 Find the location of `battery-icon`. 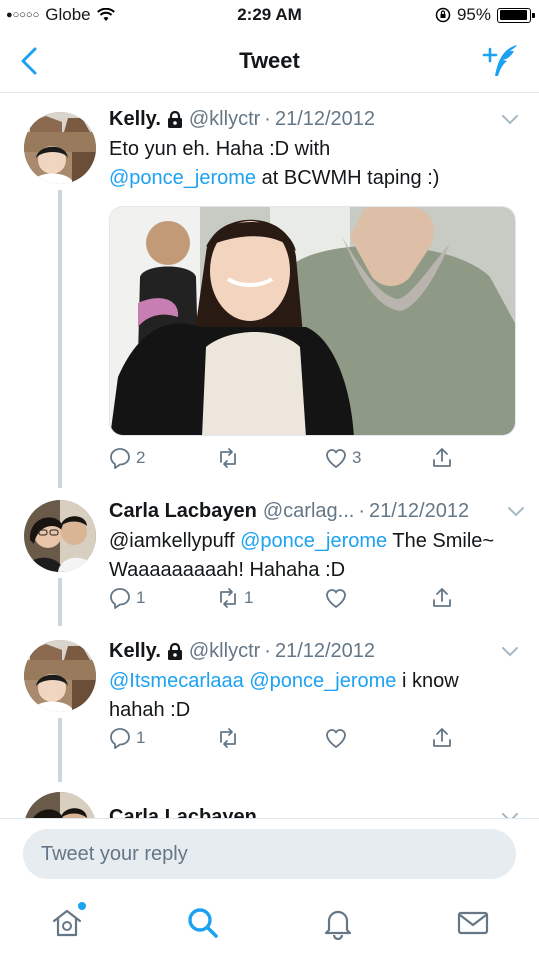

battery-icon is located at coordinates (516, 15).